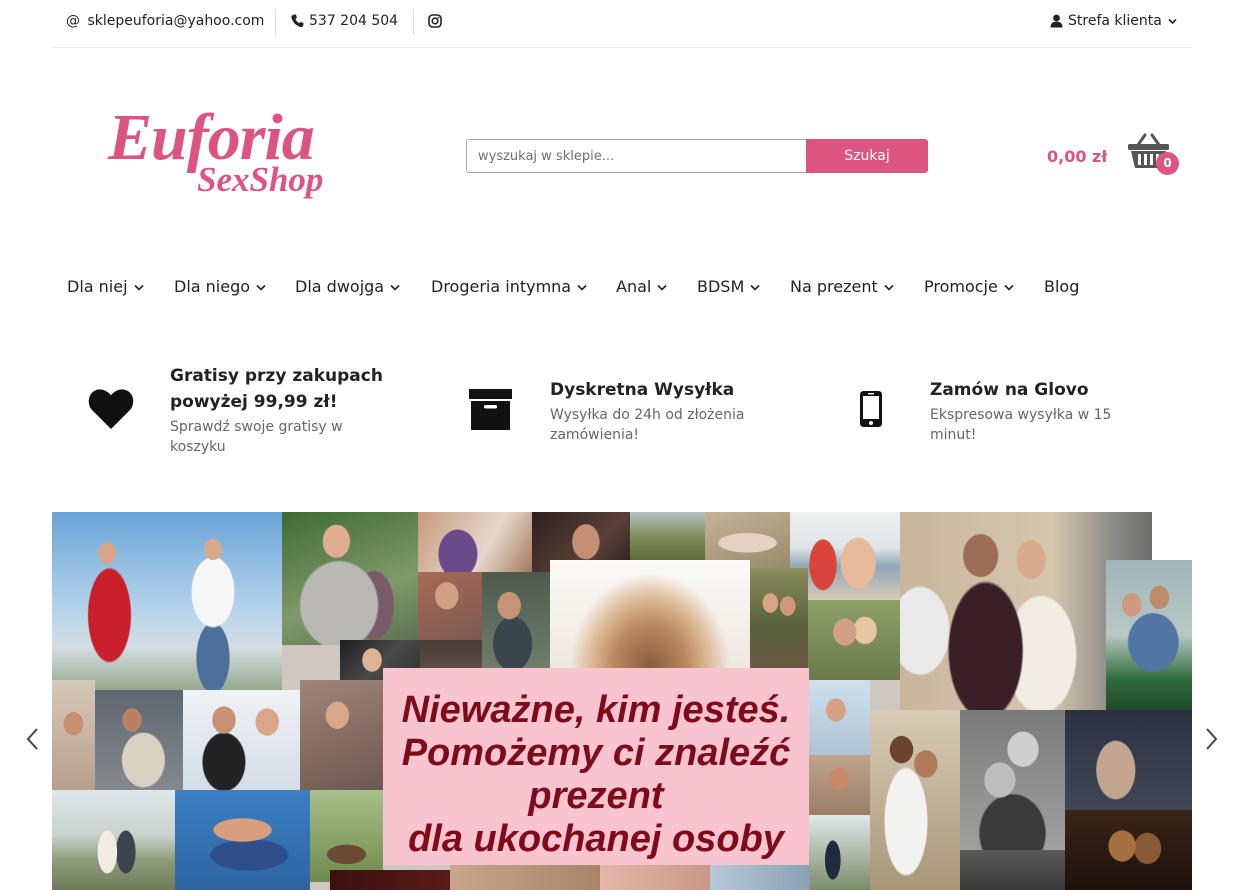  I want to click on feature-subtitle: Wysyłka do 24h od złożenia zamówienia!, so click(647, 425).